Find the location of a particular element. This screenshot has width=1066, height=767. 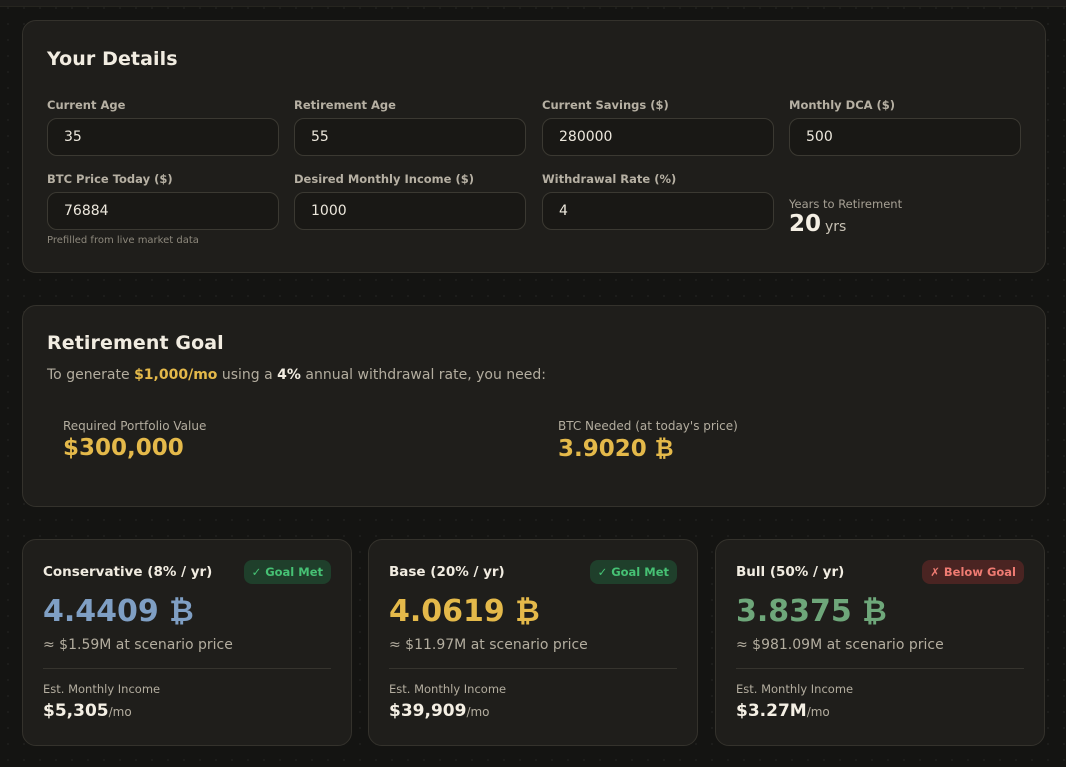

current-age-label: Current Age is located at coordinates (86, 105).